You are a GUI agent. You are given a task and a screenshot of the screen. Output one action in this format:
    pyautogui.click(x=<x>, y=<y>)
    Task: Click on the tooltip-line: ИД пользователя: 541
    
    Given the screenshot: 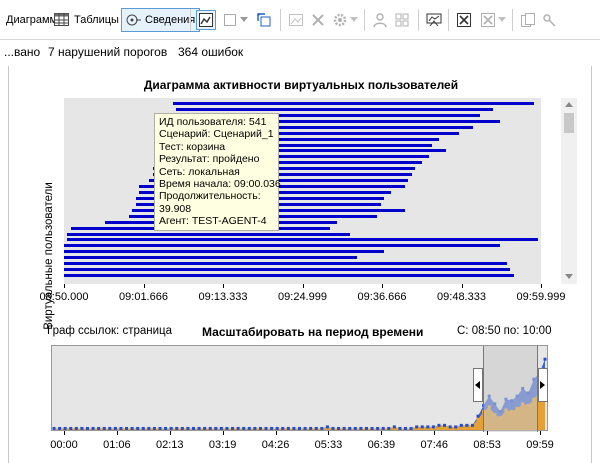 What is the action you would take?
    pyautogui.click(x=213, y=122)
    